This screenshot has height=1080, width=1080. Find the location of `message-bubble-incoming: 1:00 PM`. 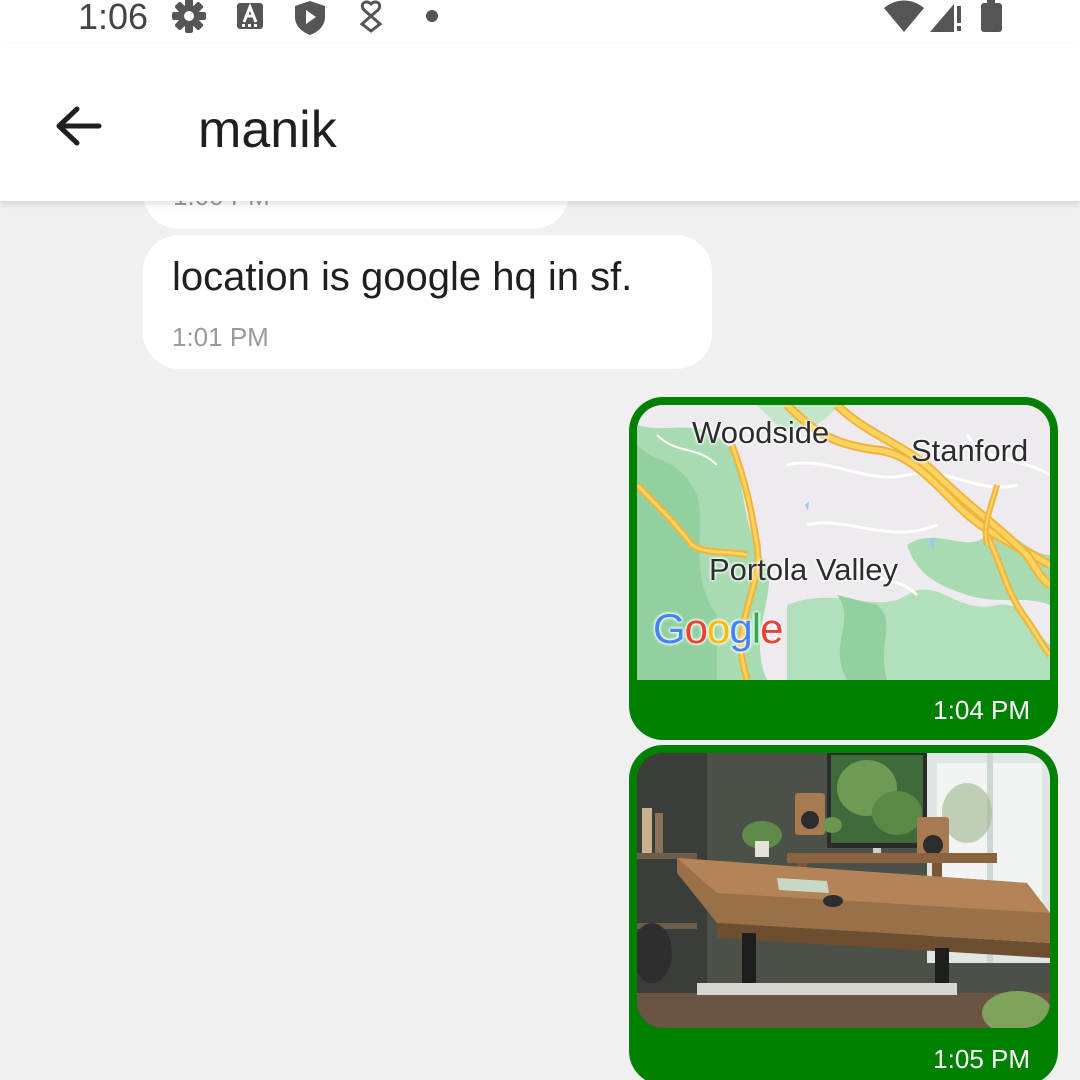

message-bubble-incoming: 1:00 PM is located at coordinates (356, 215).